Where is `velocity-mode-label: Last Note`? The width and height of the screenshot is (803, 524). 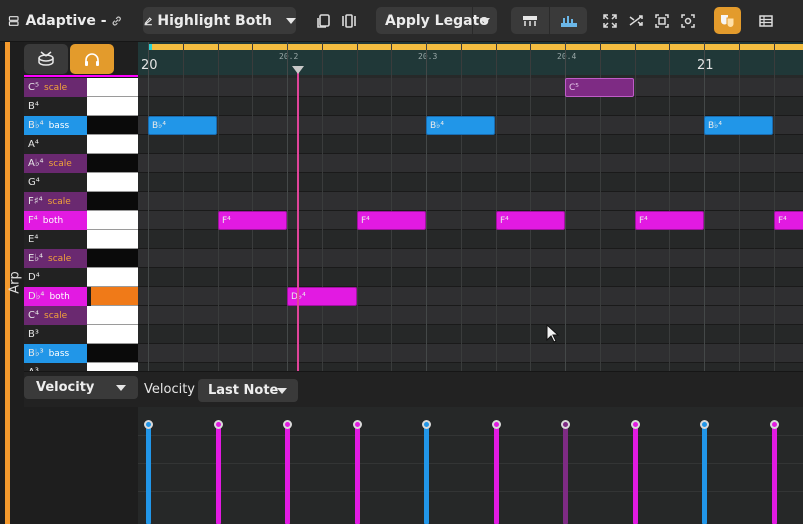 velocity-mode-label: Last Note is located at coordinates (243, 390).